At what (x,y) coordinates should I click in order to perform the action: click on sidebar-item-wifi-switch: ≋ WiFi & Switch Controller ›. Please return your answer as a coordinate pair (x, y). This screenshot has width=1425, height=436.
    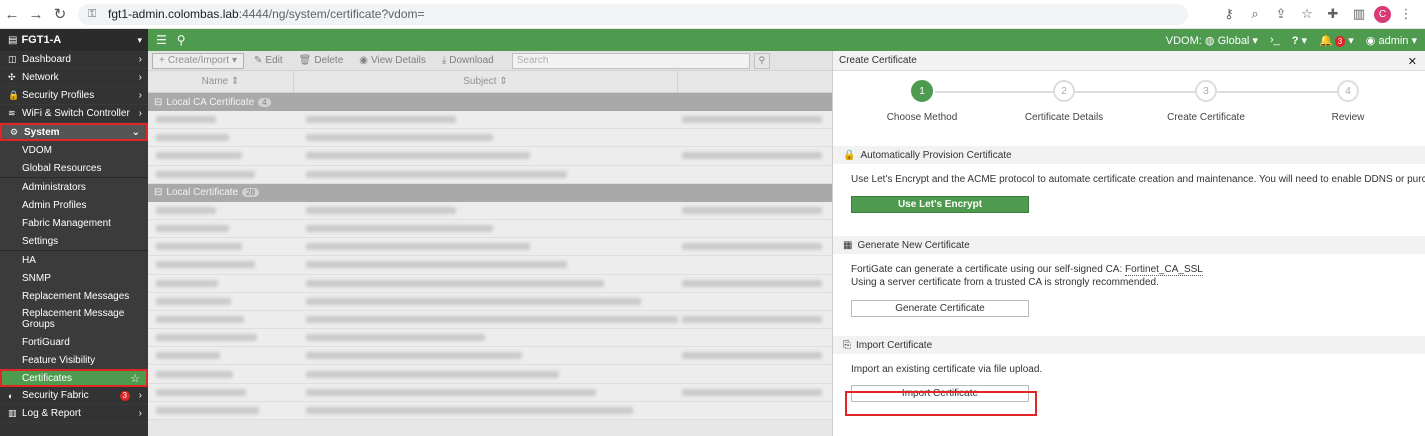
    Looking at the image, I should click on (74, 114).